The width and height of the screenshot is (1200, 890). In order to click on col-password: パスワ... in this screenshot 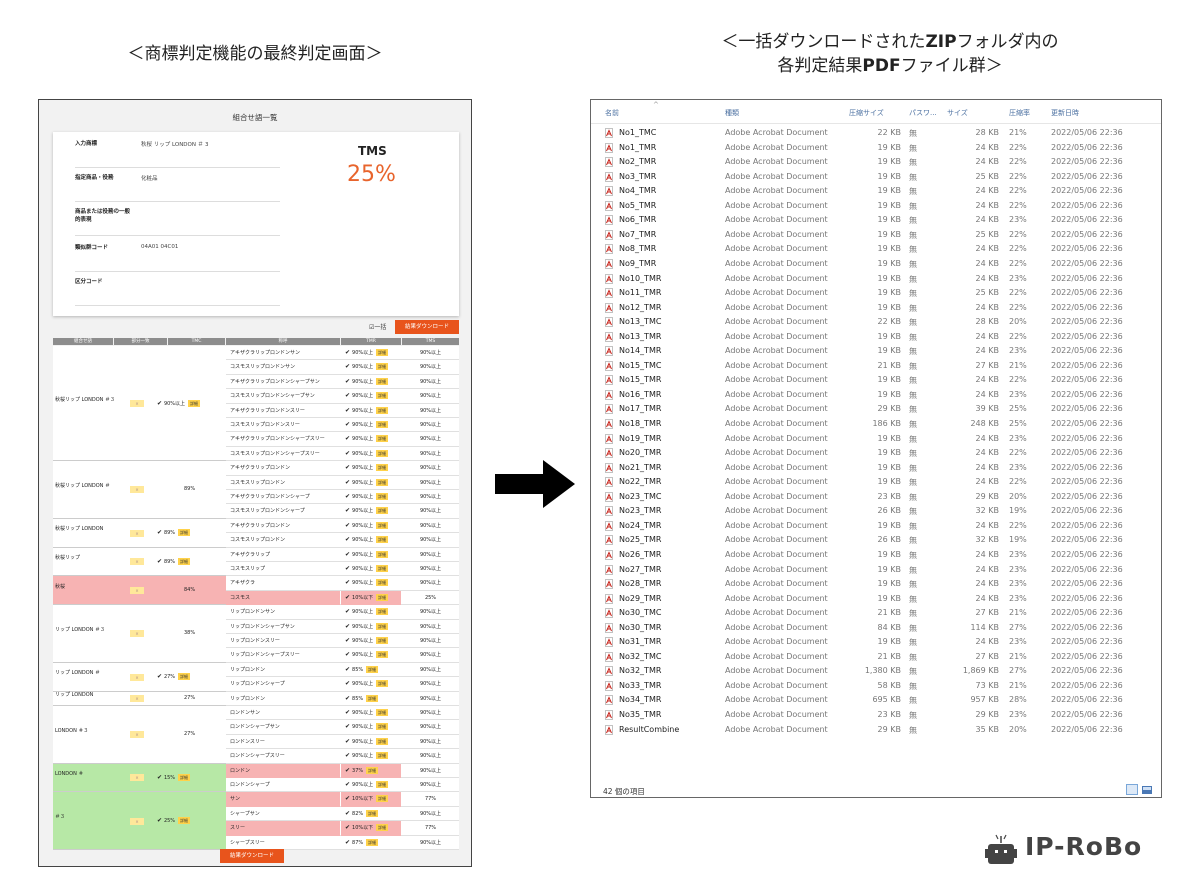, I will do `click(923, 113)`.